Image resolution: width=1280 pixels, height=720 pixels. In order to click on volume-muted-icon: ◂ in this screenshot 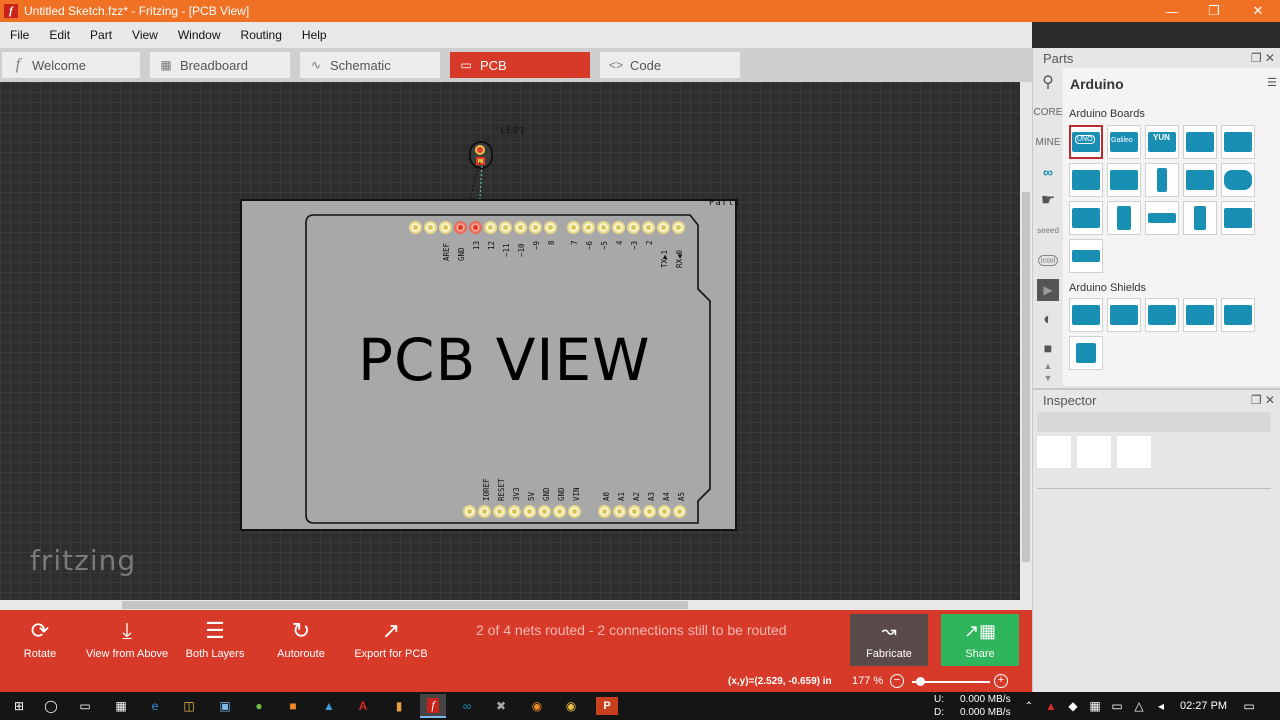, I will do `click(1161, 706)`.